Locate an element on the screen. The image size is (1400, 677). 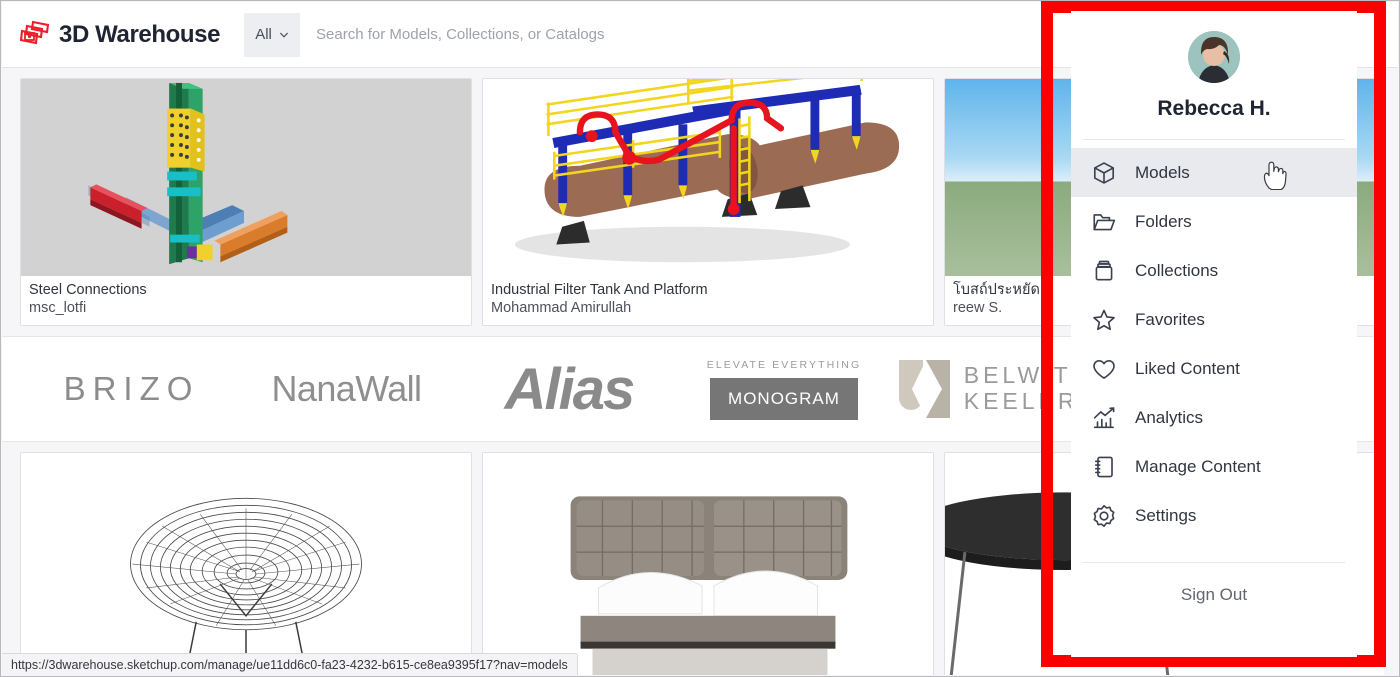
user-avatar-icon is located at coordinates (1214, 57).